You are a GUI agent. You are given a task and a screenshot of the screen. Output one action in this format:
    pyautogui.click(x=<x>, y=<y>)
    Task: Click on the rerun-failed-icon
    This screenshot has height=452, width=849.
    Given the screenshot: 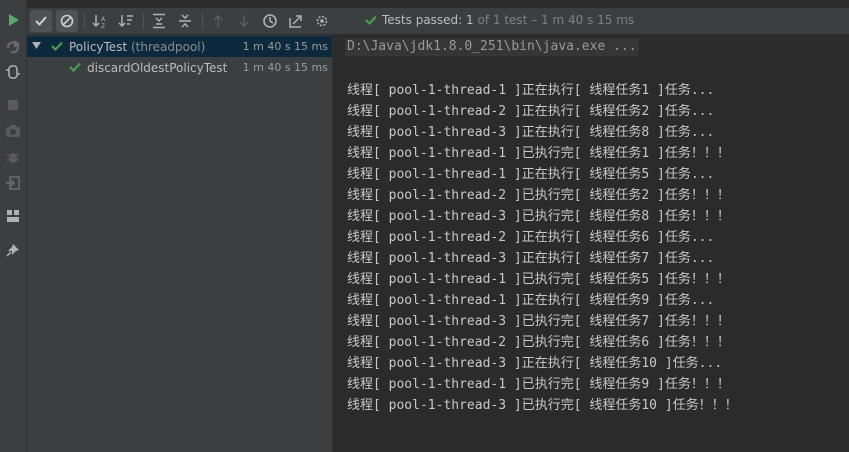 What is the action you would take?
    pyautogui.click(x=13, y=47)
    